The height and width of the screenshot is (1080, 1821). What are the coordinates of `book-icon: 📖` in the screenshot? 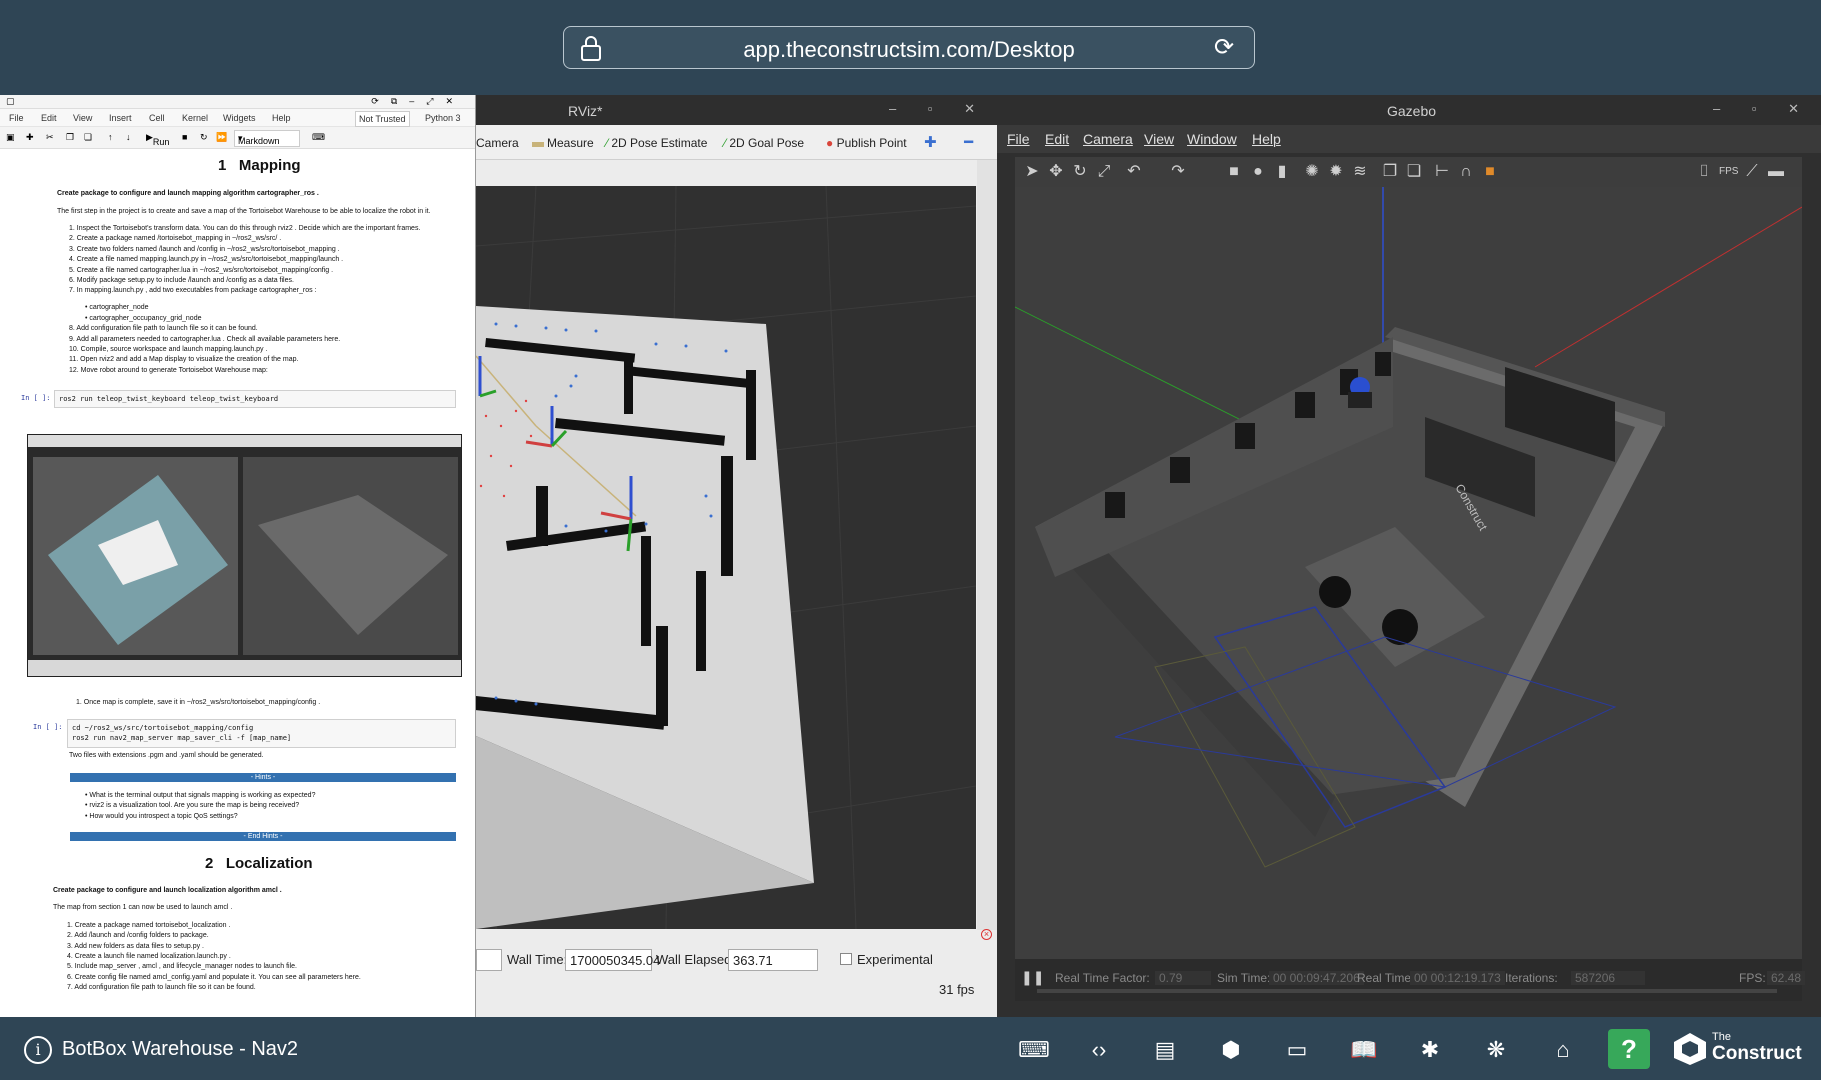 It's located at (1364, 1050).